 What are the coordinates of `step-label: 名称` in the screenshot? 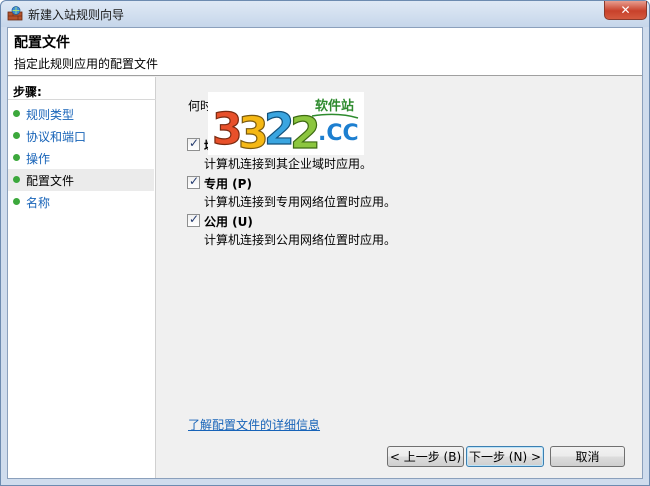 It's located at (38, 202).